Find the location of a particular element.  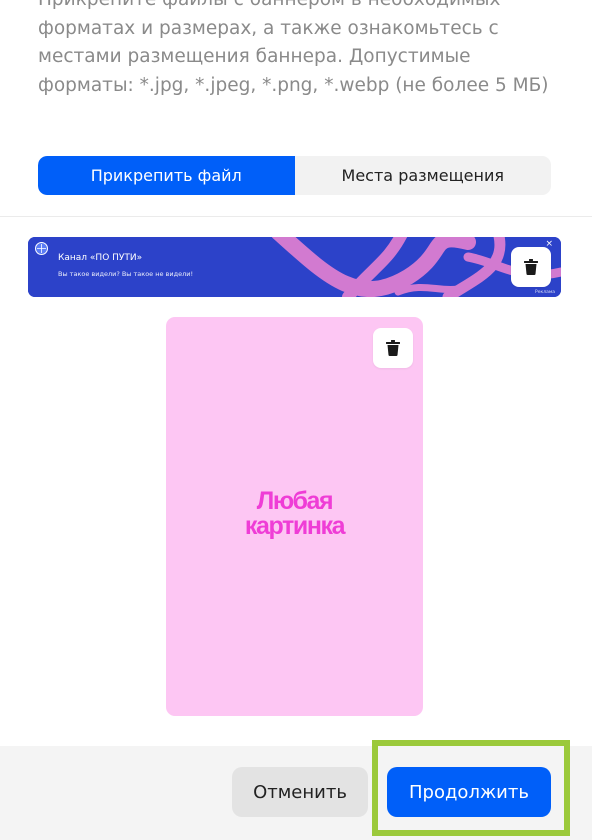

poster-caption-line2: картинка is located at coordinates (295, 526).